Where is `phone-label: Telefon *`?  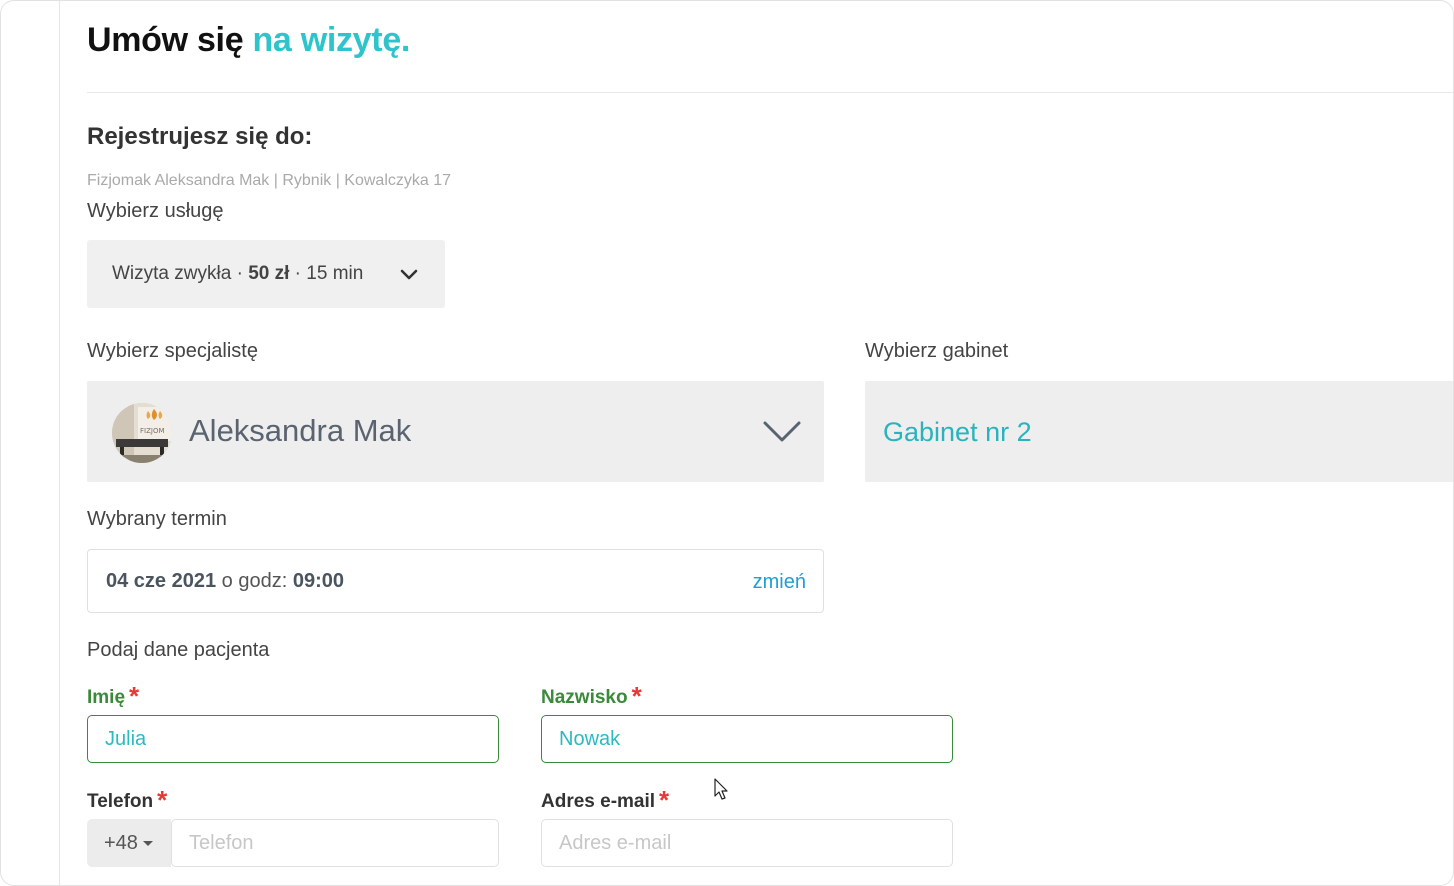
phone-label: Telefon * is located at coordinates (127, 799).